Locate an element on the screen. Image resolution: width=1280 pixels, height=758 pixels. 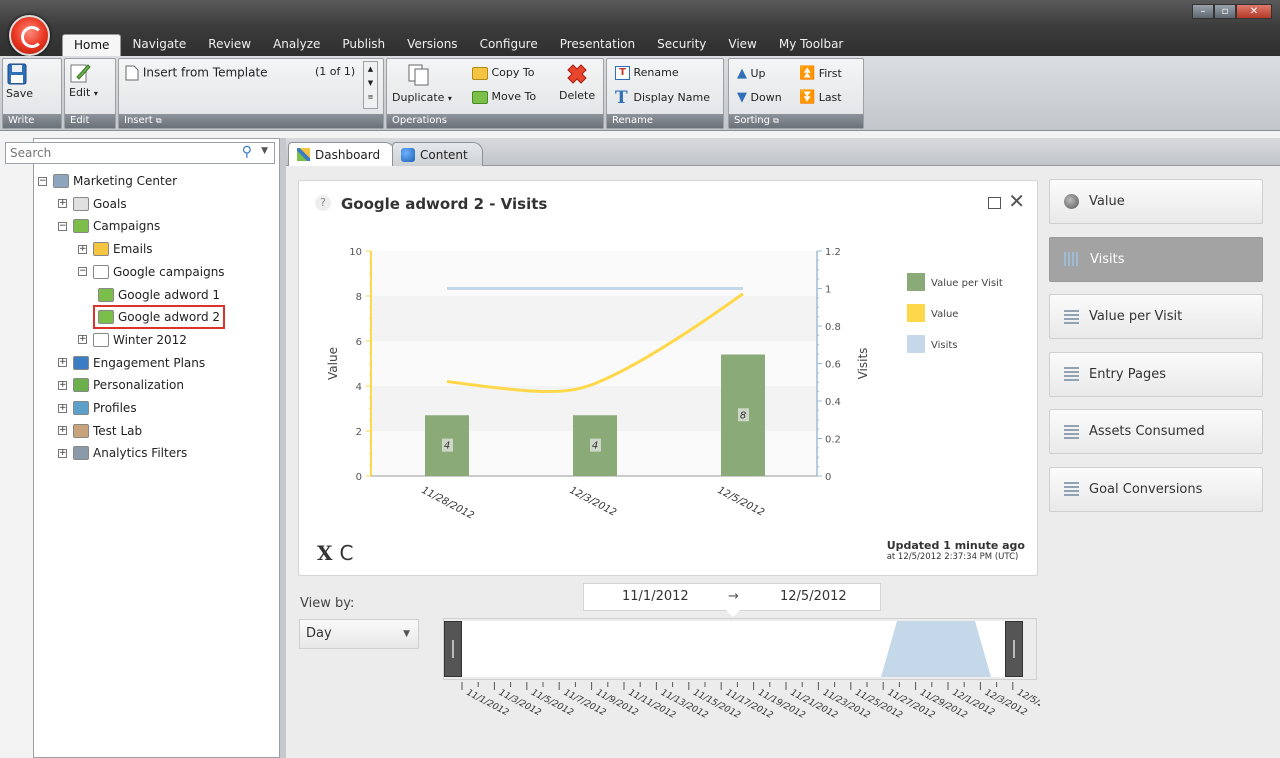
copy-to-button: Copy To is located at coordinates (503, 73).